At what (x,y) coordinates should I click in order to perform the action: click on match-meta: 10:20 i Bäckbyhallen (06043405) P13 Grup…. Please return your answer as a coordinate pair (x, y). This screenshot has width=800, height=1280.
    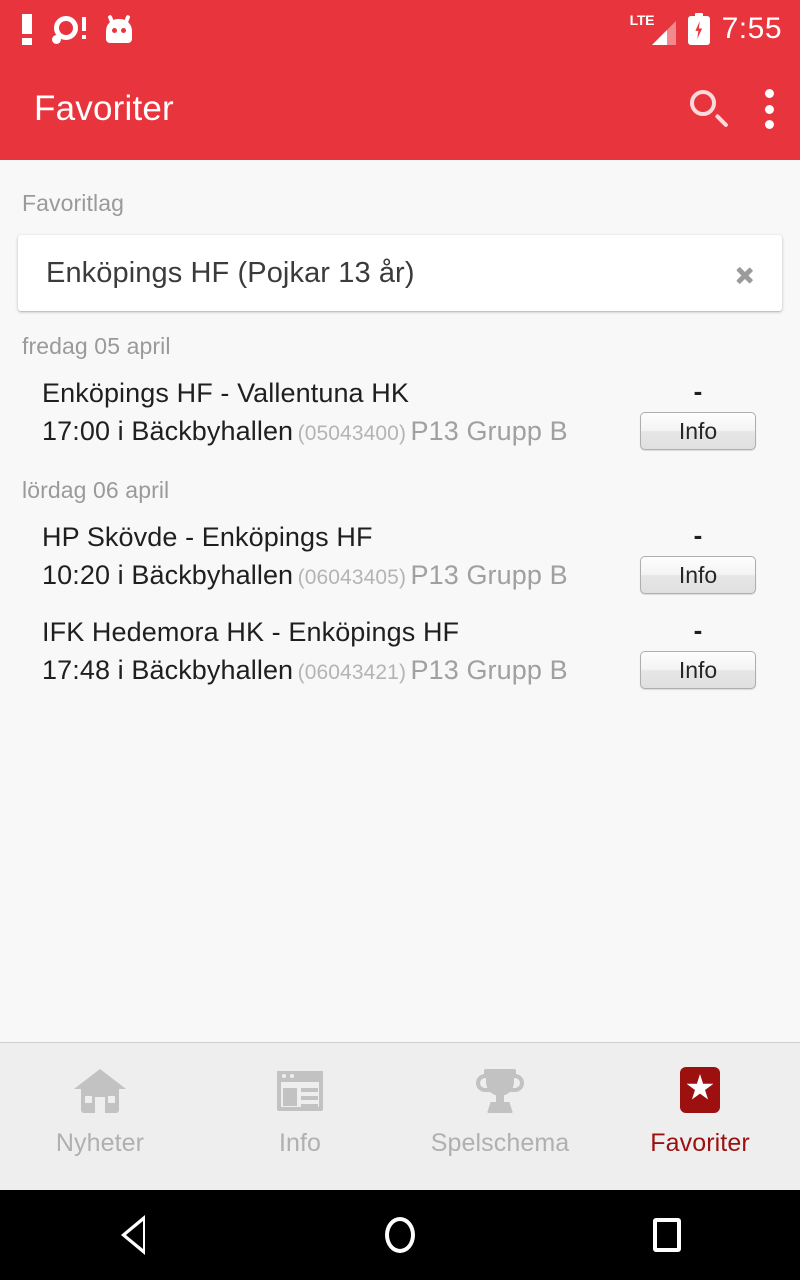
    Looking at the image, I should click on (330, 577).